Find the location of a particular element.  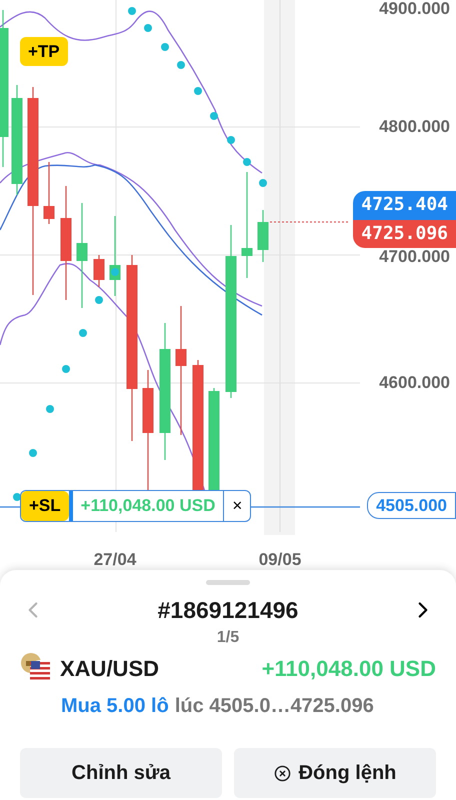

position-side: Mua 5.00 lô is located at coordinates (115, 706).